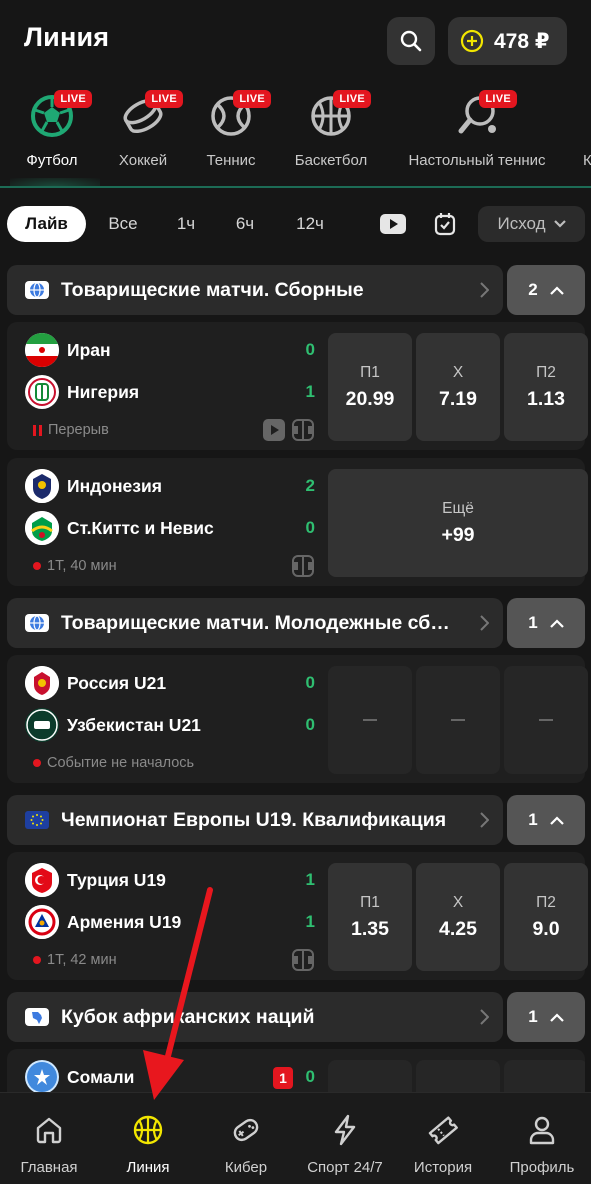 Image resolution: width=591 pixels, height=1184 pixels. I want to click on odd-button-away: П2 9.0, so click(546, 917).